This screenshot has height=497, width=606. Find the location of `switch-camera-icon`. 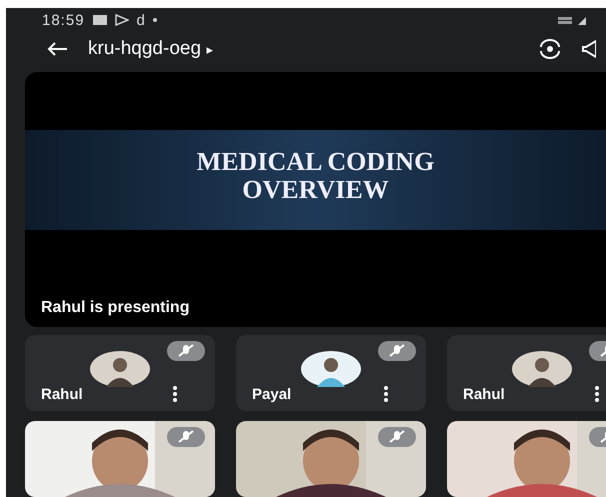

switch-camera-icon is located at coordinates (550, 48).